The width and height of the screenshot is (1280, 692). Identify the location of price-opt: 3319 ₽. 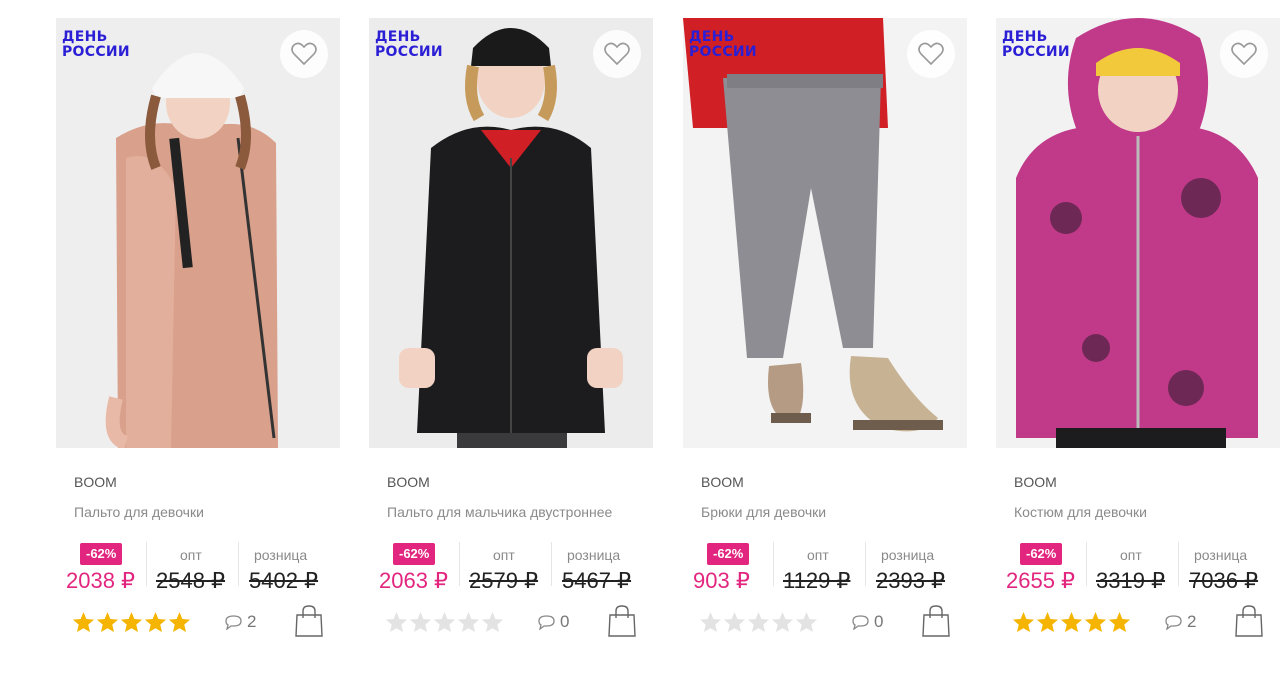
(1131, 580).